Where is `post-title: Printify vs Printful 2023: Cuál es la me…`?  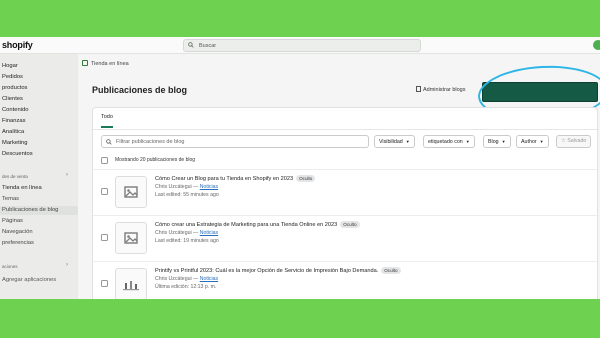 post-title: Printify vs Printful 2023: Cuál es la me… is located at coordinates (278, 270).